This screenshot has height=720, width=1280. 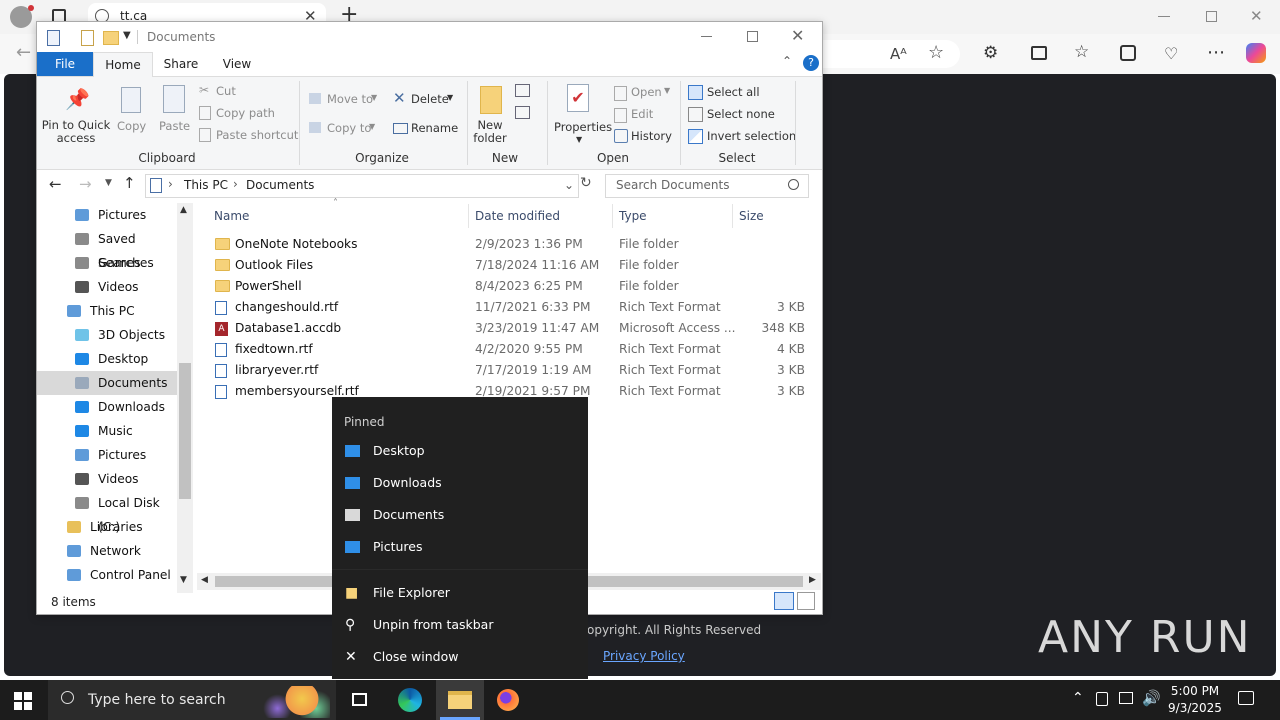 What do you see at coordinates (460, 547) in the screenshot?
I see `jump-item-pictures: Pictures` at bounding box center [460, 547].